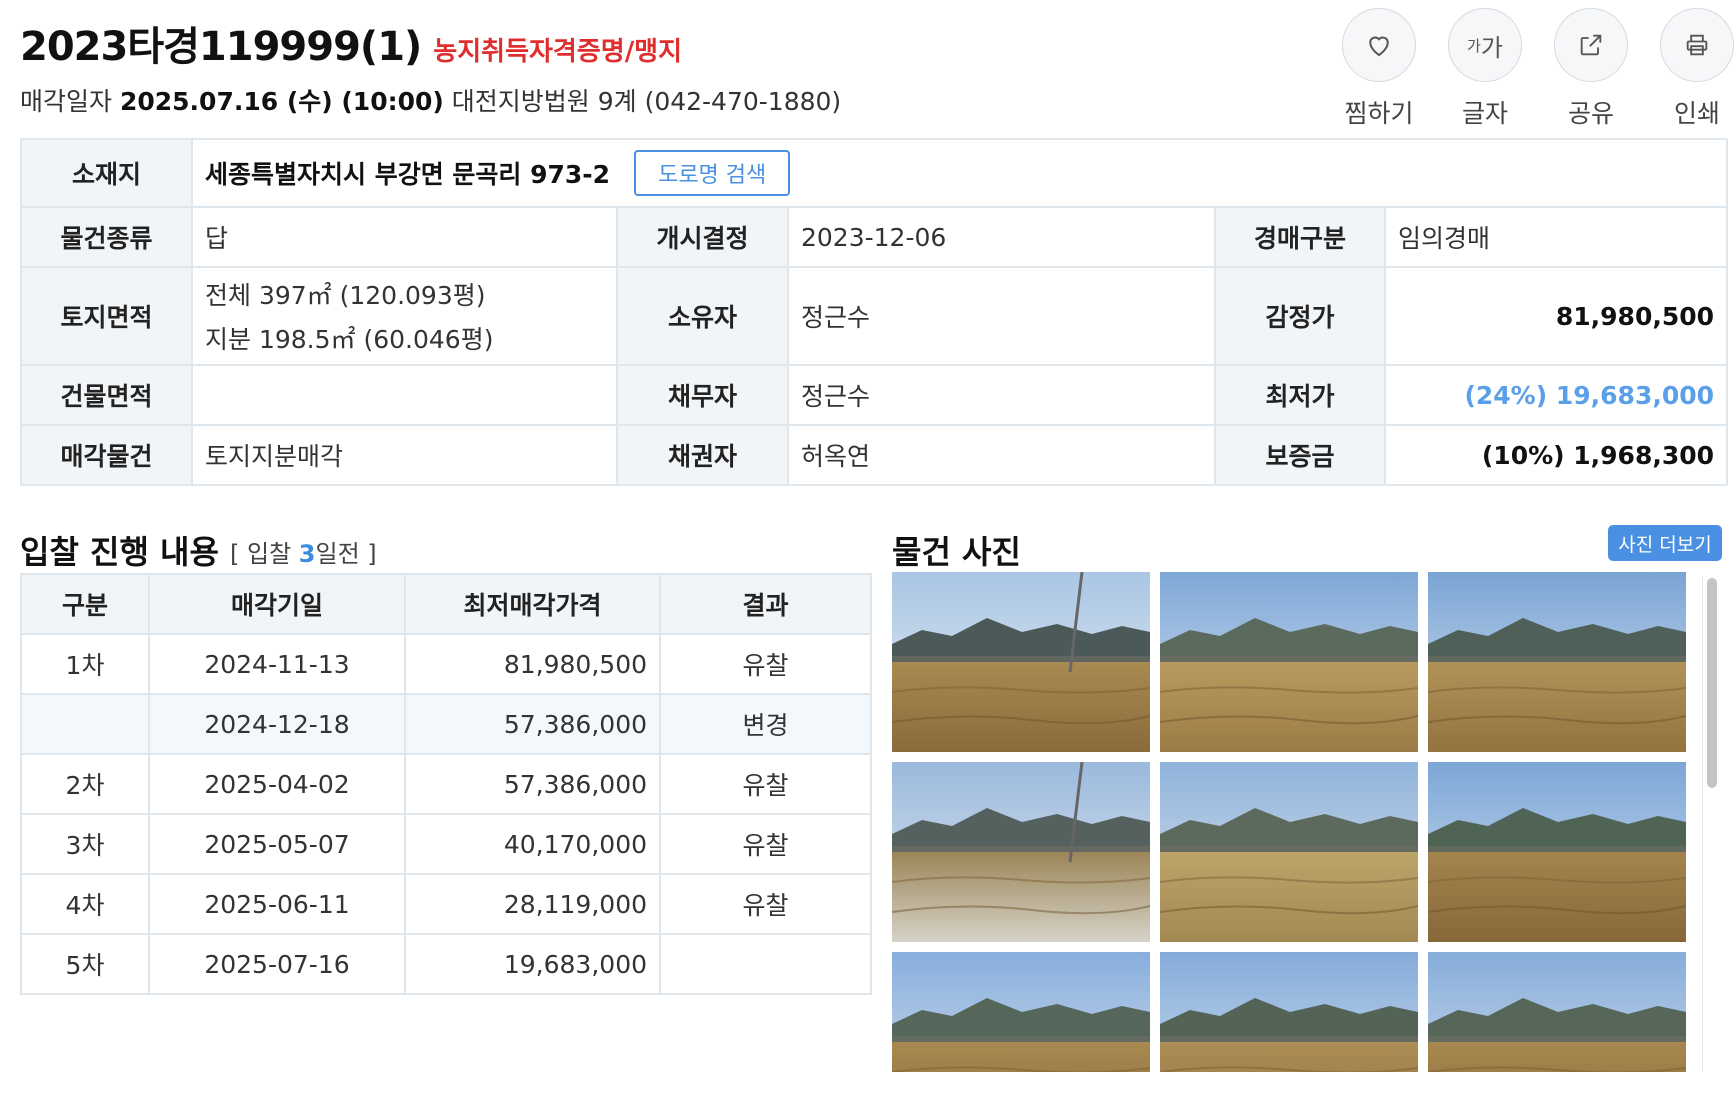 The width and height of the screenshot is (1736, 1094). Describe the element at coordinates (85, 664) in the screenshot. I see `round: 1차` at that location.